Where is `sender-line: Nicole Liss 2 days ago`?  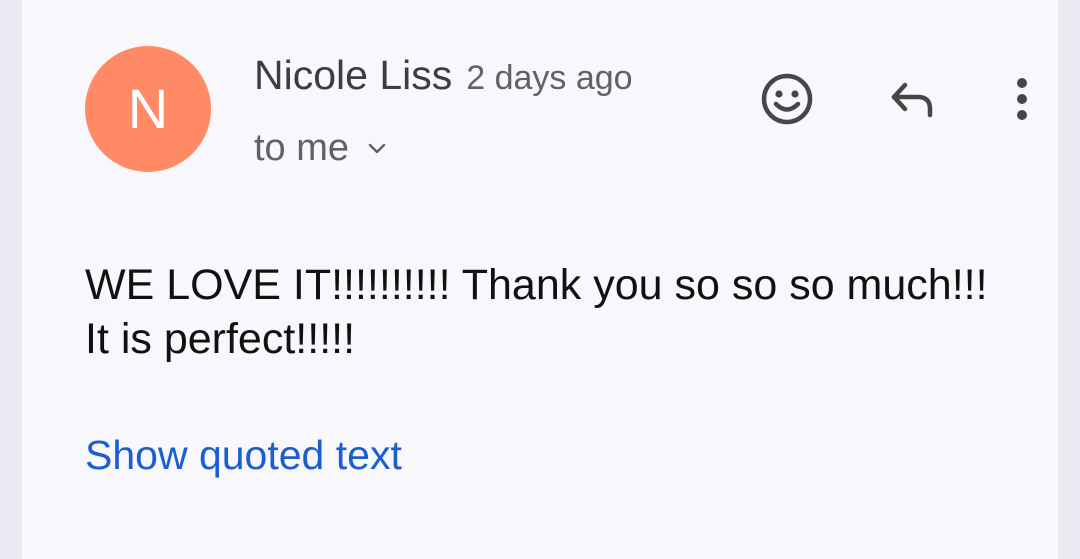 sender-line: Nicole Liss 2 days ago is located at coordinates (443, 75).